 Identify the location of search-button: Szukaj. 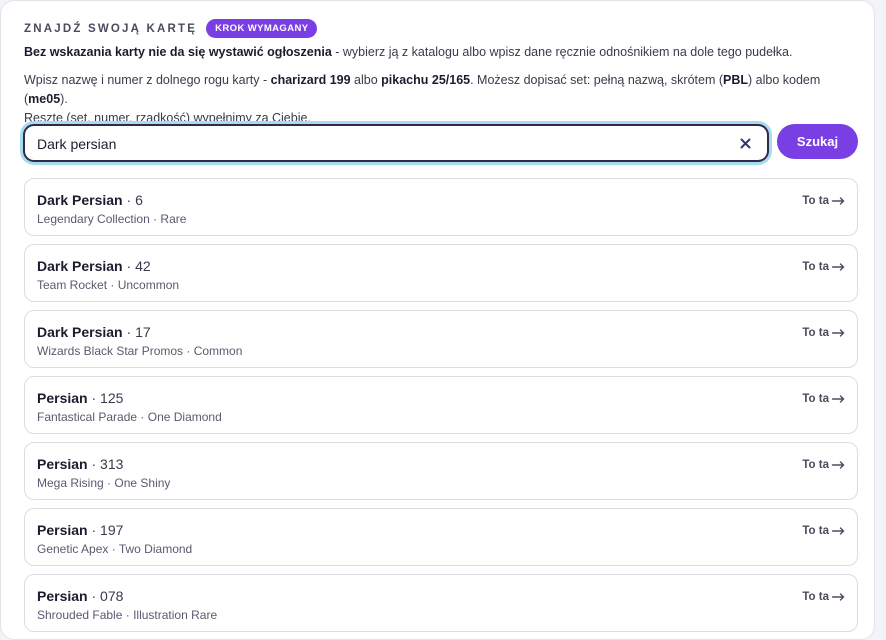
(817, 141).